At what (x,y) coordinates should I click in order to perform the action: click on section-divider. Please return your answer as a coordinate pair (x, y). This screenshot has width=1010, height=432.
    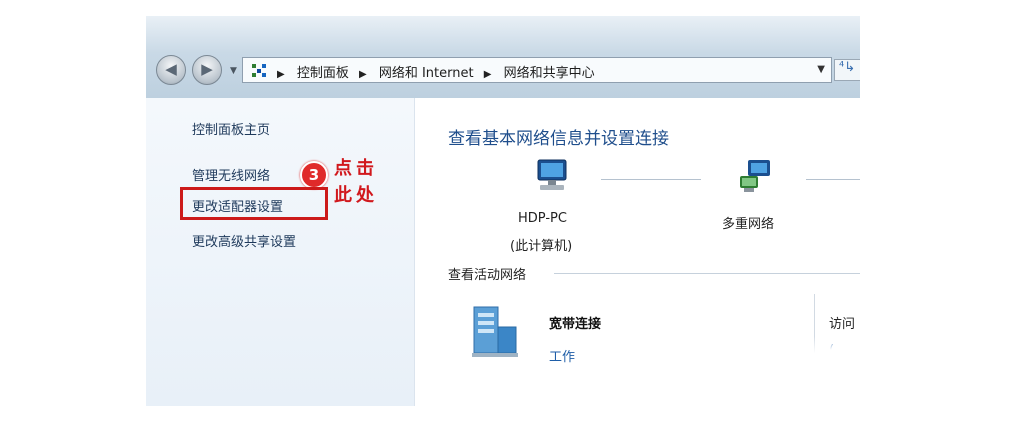
    Looking at the image, I should click on (707, 273).